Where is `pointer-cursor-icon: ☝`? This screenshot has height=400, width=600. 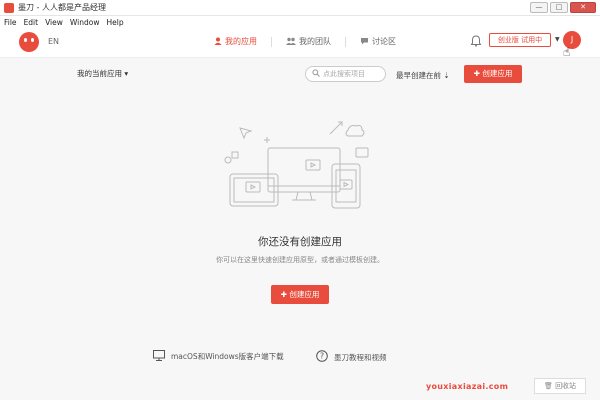
pointer-cursor-icon: ☝ is located at coordinates (567, 52).